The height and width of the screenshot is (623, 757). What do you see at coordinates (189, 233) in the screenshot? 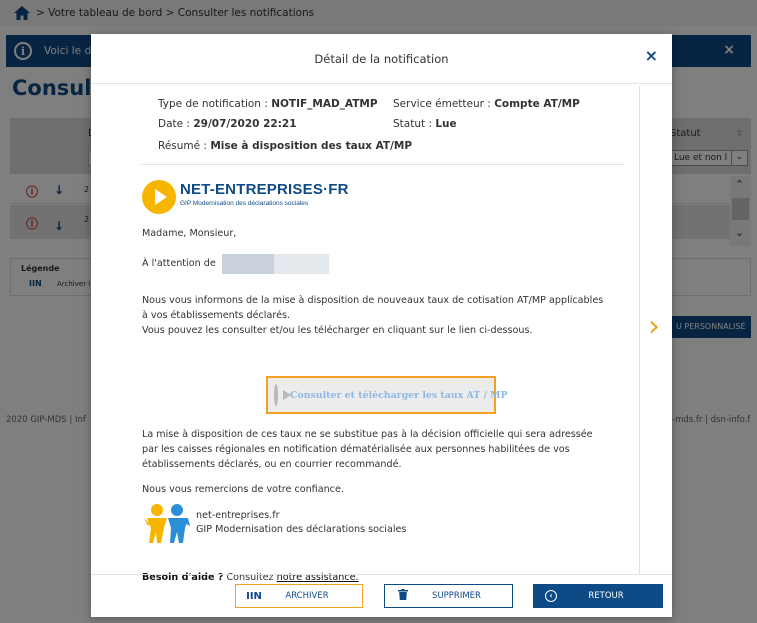
I see `greeting: Madame, Monsieur,` at bounding box center [189, 233].